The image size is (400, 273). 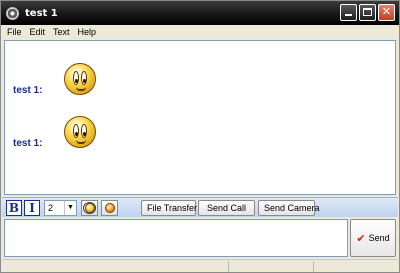 I want to click on minimize-button, so click(x=348, y=12).